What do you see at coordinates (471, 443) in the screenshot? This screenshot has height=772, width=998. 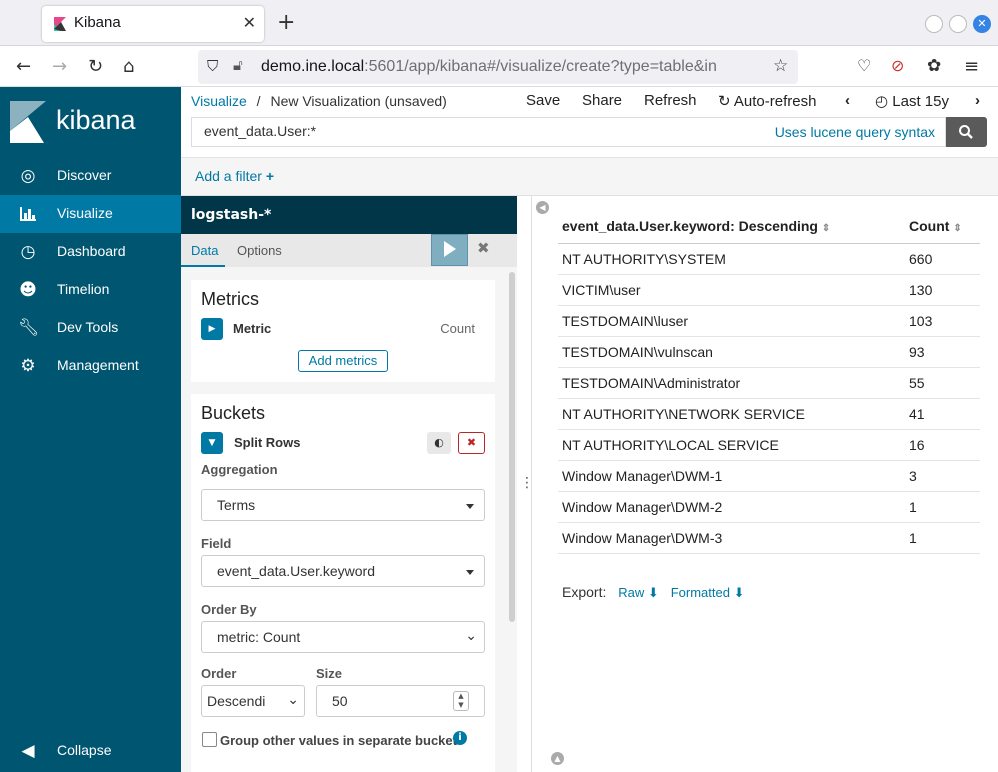 I see `remove-bucket-icon: ✖` at bounding box center [471, 443].